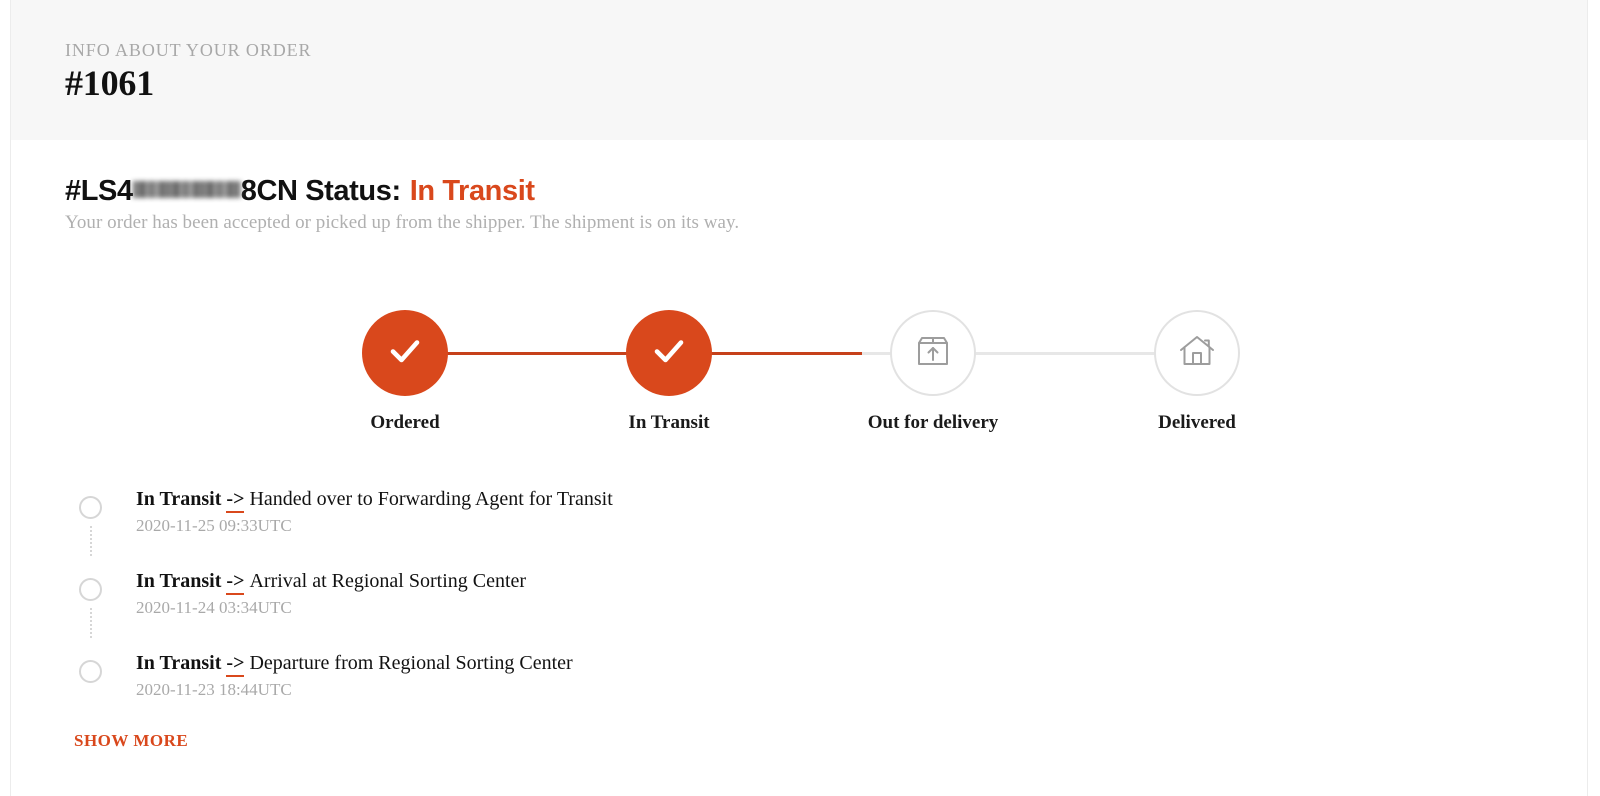 This screenshot has width=1600, height=796. I want to click on step-circle-in-transit, so click(669, 353).